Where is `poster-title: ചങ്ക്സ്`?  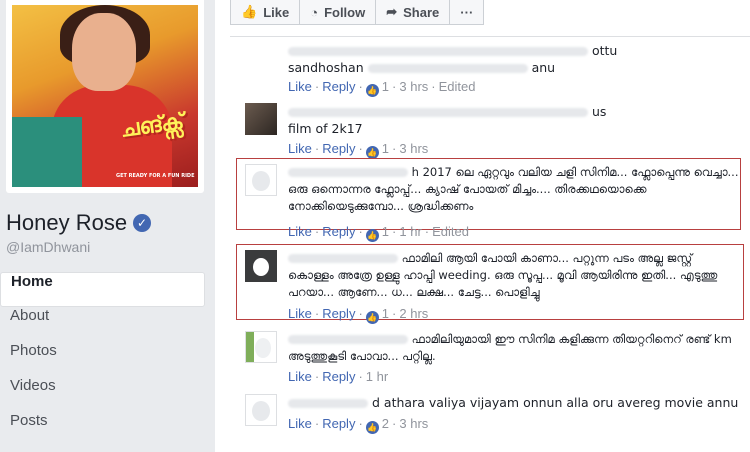 poster-title: ചങ്ക്സ് is located at coordinates (152, 126).